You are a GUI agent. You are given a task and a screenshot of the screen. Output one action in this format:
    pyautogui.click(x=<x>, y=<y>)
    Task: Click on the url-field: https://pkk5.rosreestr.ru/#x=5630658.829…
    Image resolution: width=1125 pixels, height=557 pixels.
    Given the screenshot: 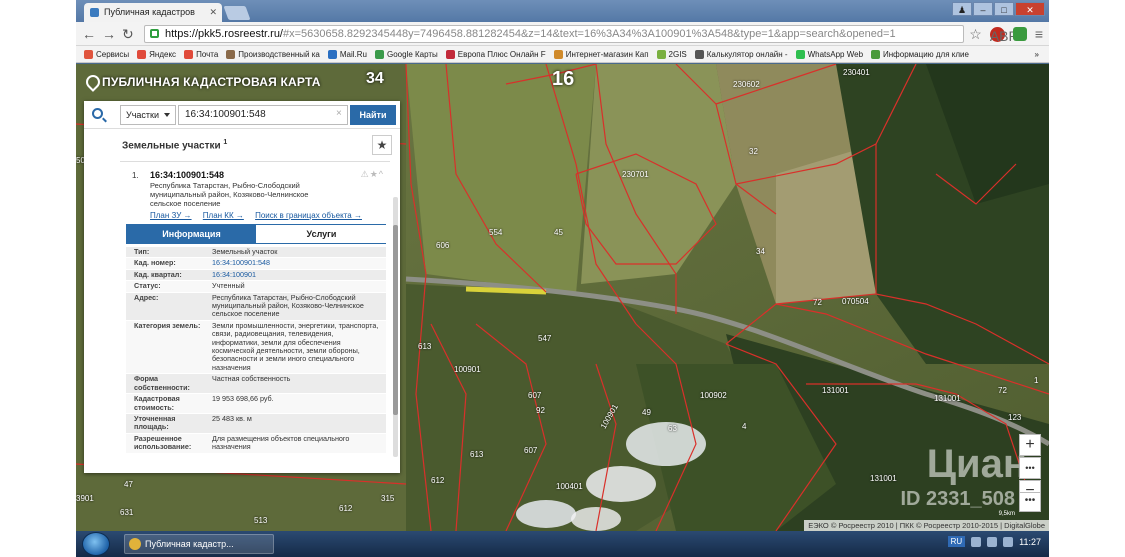 What is the action you would take?
    pyautogui.click(x=554, y=34)
    